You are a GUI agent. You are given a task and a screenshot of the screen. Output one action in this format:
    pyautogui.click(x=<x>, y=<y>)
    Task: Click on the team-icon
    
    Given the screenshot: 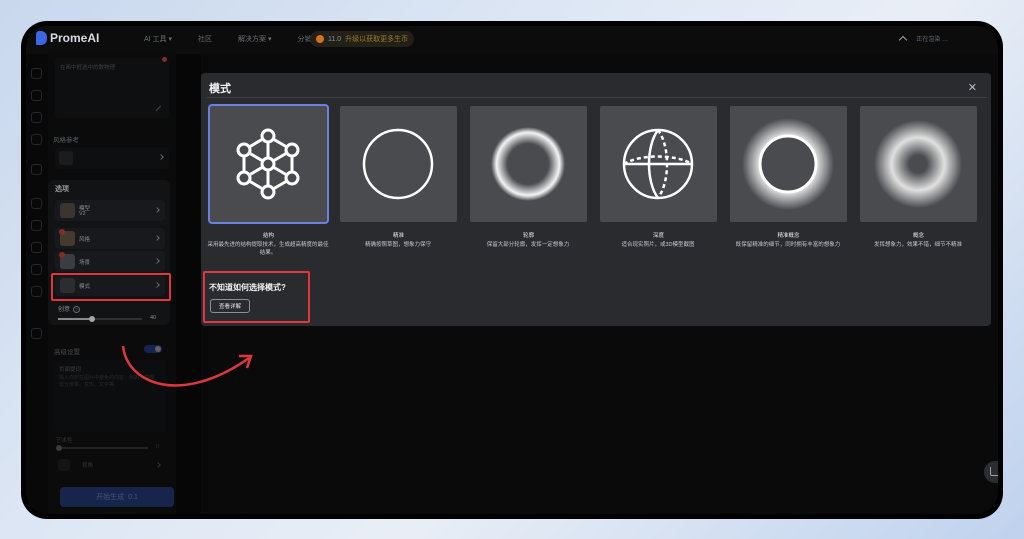 What is the action you would take?
    pyautogui.click(x=36, y=291)
    